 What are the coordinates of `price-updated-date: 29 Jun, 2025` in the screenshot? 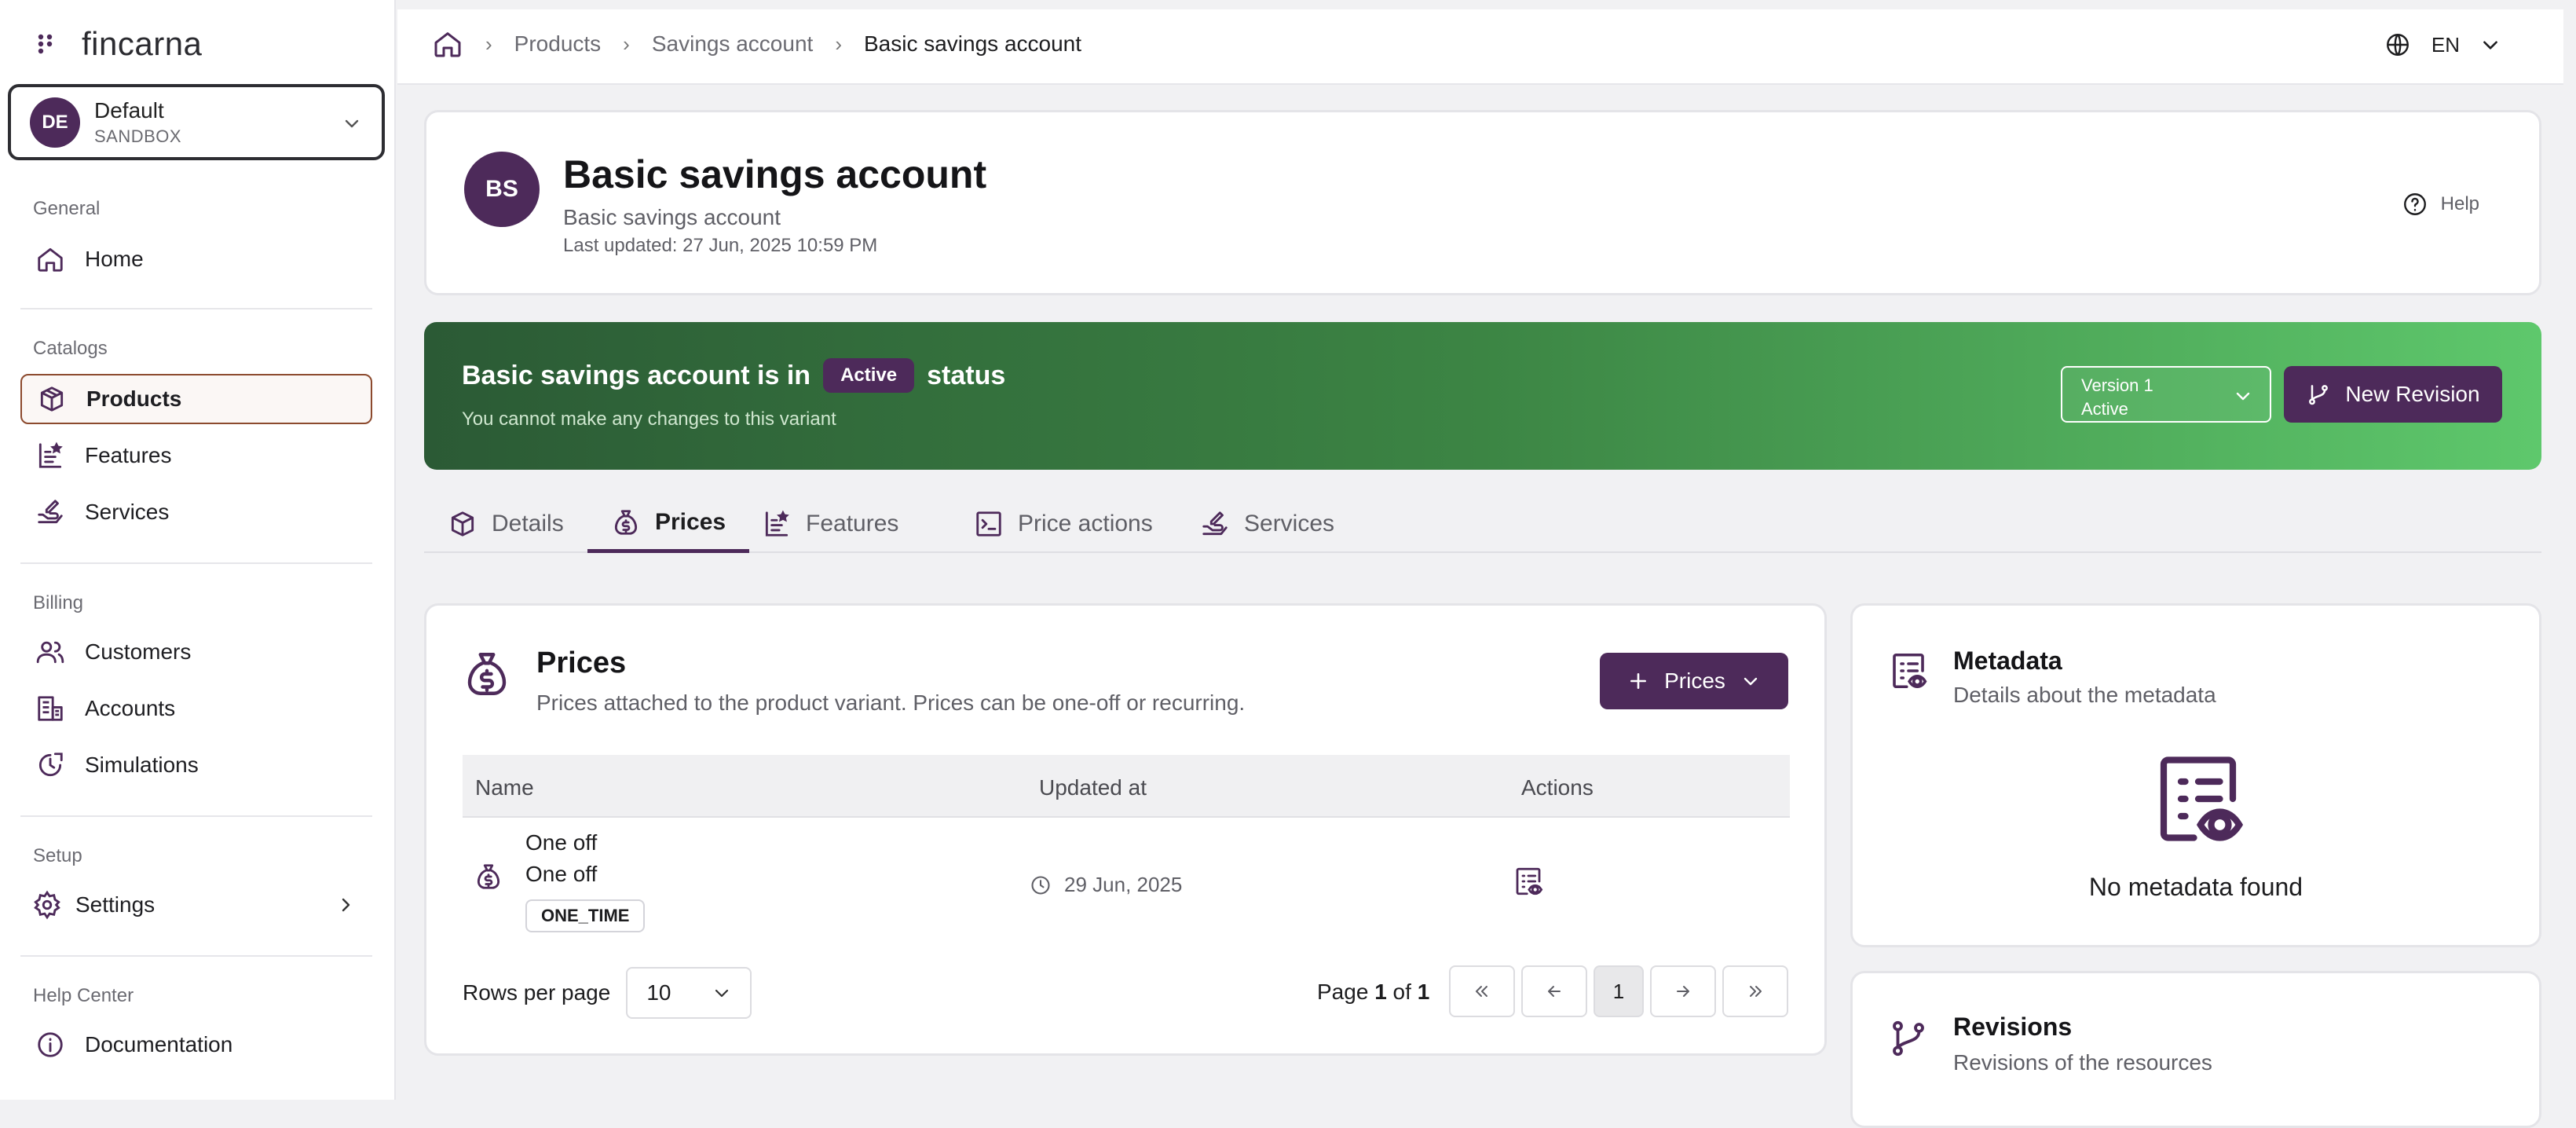 It's located at (1124, 884).